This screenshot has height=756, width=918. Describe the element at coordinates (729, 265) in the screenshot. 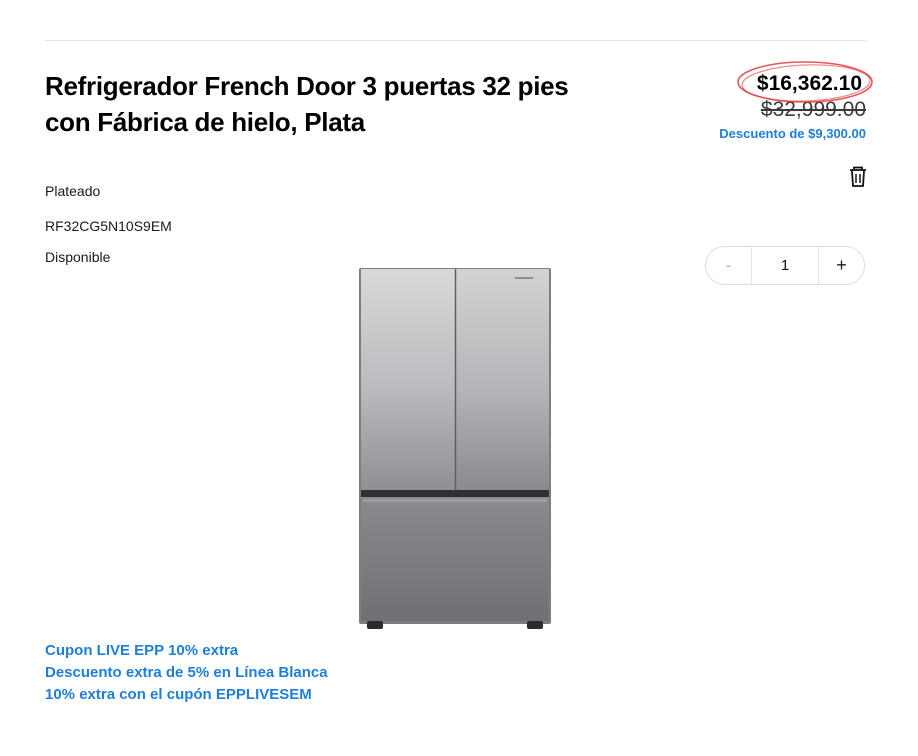

I see `decrease-quantity-button: -` at that location.